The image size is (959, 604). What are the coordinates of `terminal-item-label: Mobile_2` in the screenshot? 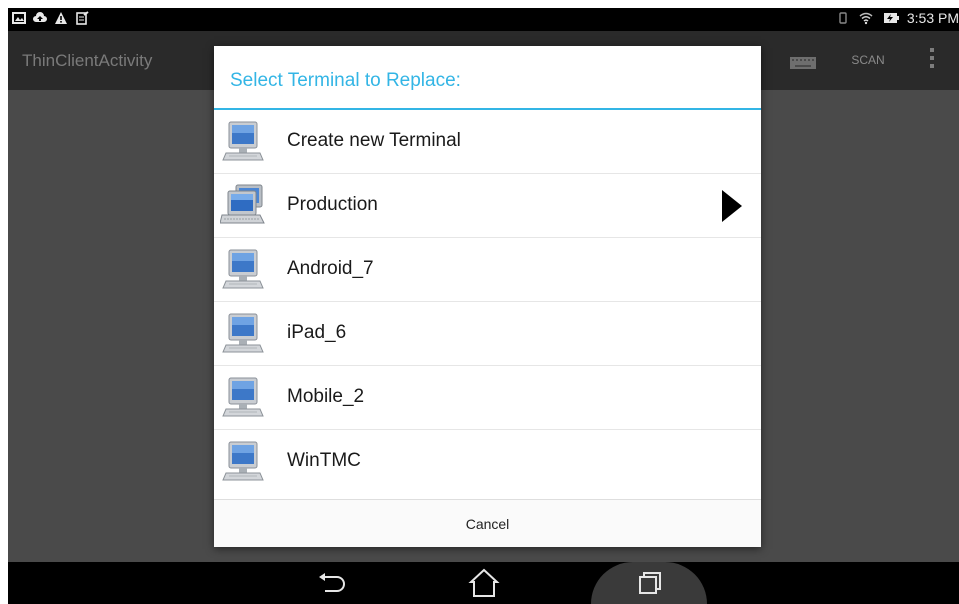 It's located at (326, 396).